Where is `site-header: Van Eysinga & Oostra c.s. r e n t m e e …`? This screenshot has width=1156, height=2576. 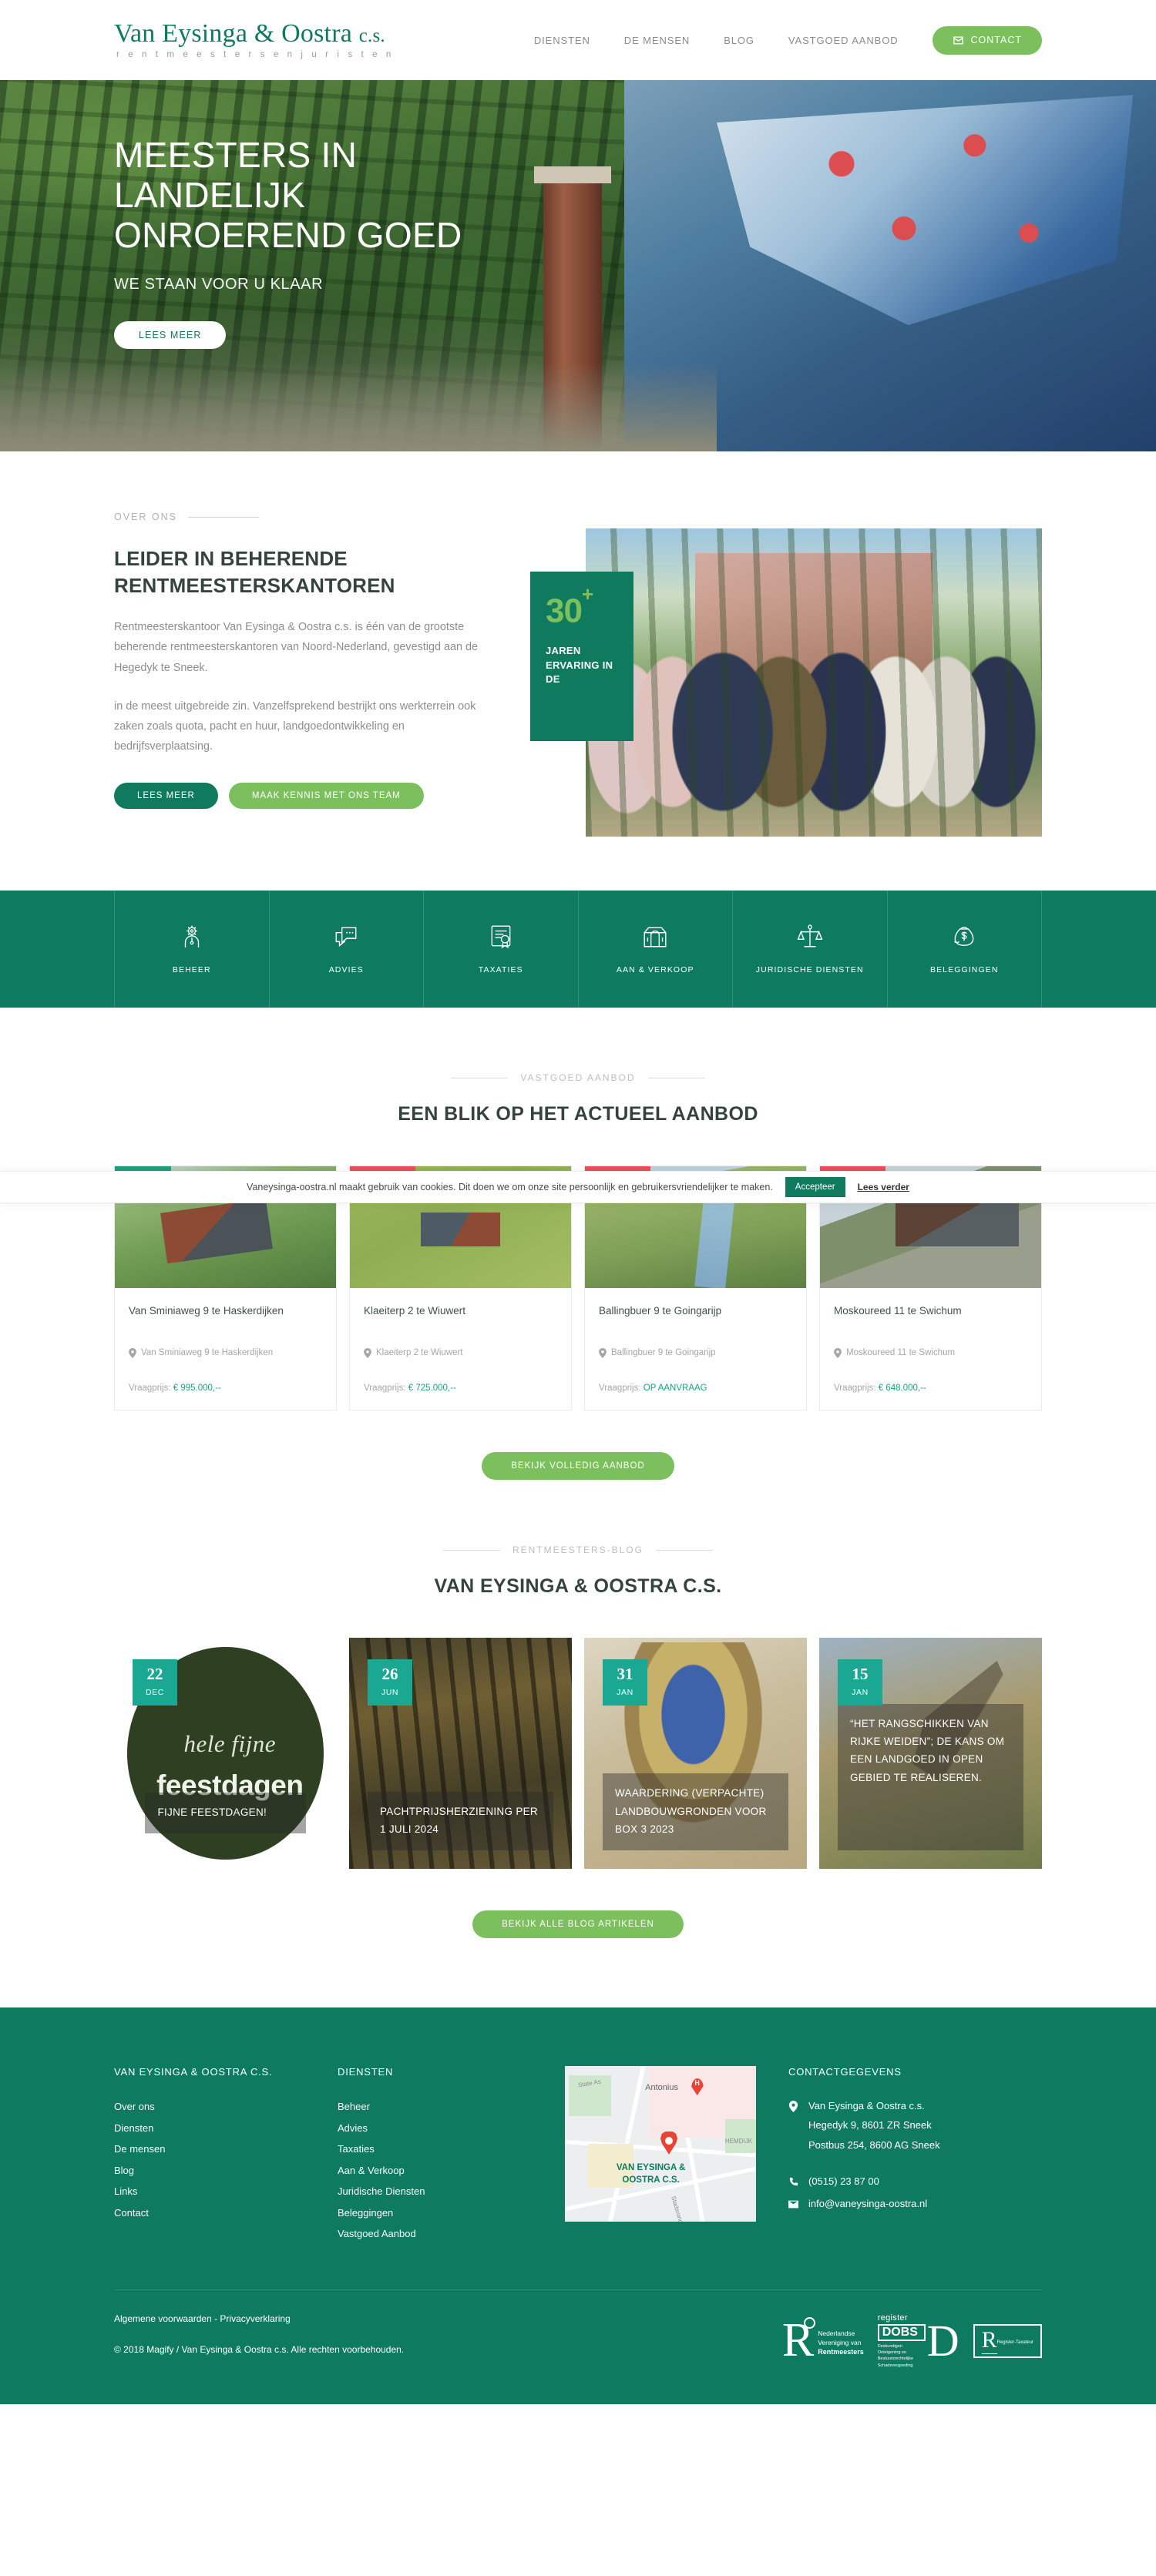
site-header: Van Eysinga & Oostra c.s. r e n t m e e … is located at coordinates (578, 40).